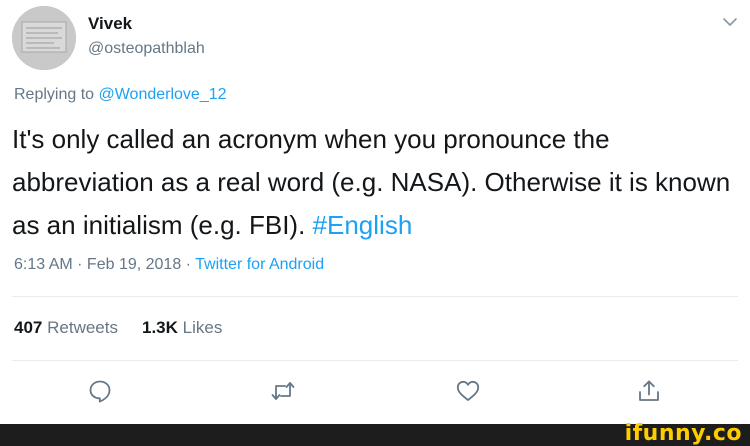  Describe the element at coordinates (82, 327) in the screenshot. I see `retweets-label: Retweets` at that location.